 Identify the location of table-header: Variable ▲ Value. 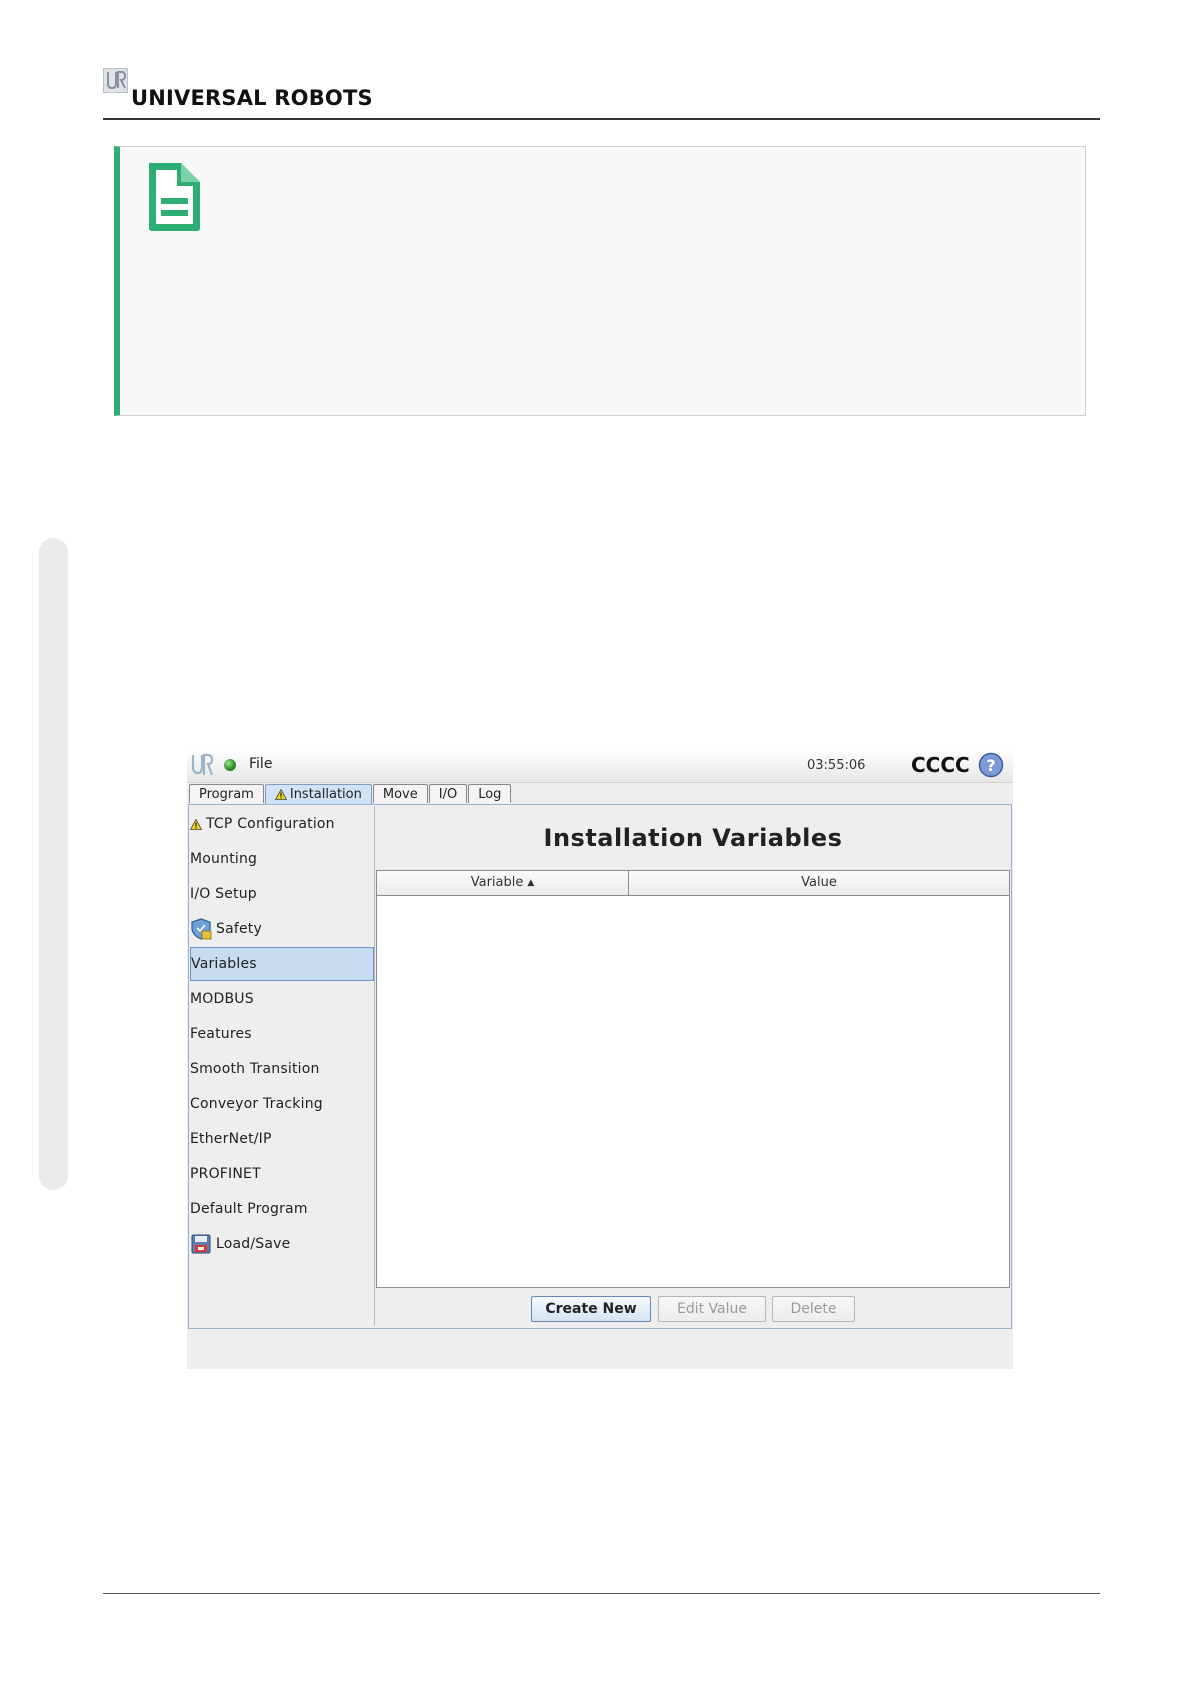
(693, 883).